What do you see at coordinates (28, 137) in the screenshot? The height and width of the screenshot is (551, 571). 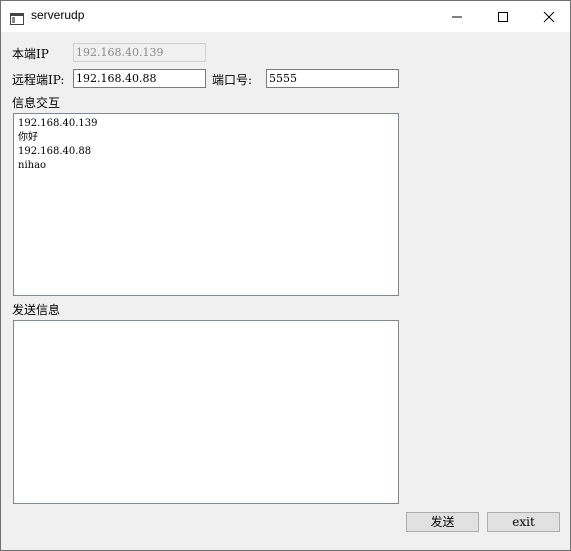 I see `exchange-line: 你好` at bounding box center [28, 137].